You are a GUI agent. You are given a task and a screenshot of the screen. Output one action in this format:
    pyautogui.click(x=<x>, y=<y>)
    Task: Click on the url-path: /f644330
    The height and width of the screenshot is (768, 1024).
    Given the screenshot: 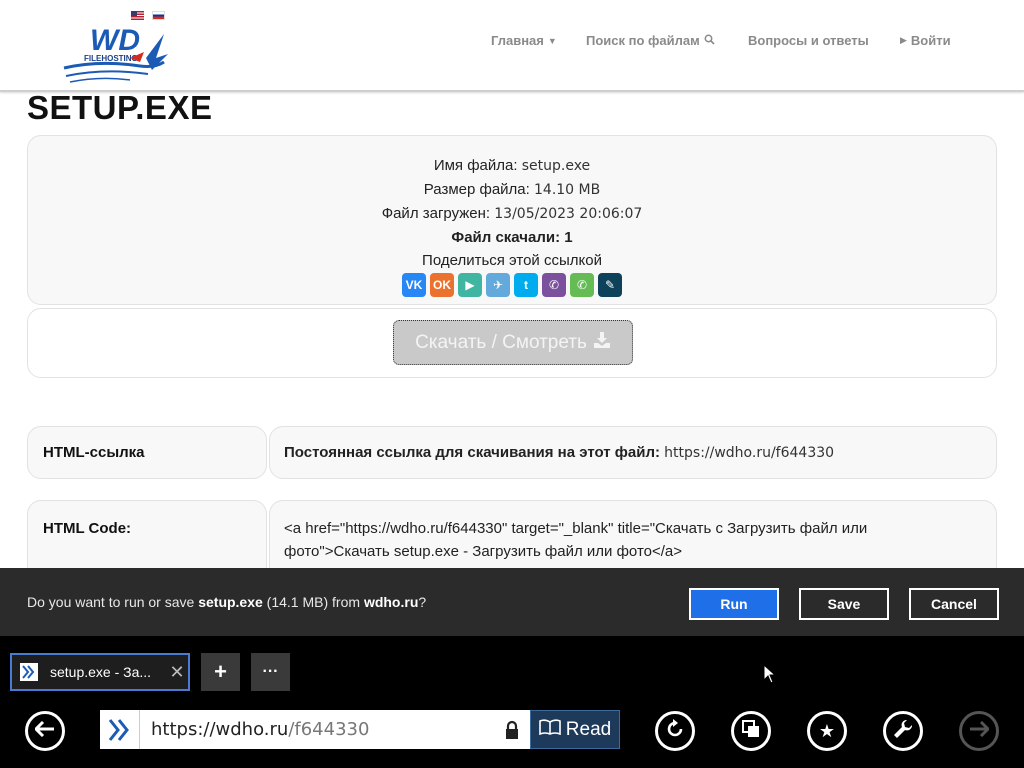 What is the action you would take?
    pyautogui.click(x=329, y=729)
    